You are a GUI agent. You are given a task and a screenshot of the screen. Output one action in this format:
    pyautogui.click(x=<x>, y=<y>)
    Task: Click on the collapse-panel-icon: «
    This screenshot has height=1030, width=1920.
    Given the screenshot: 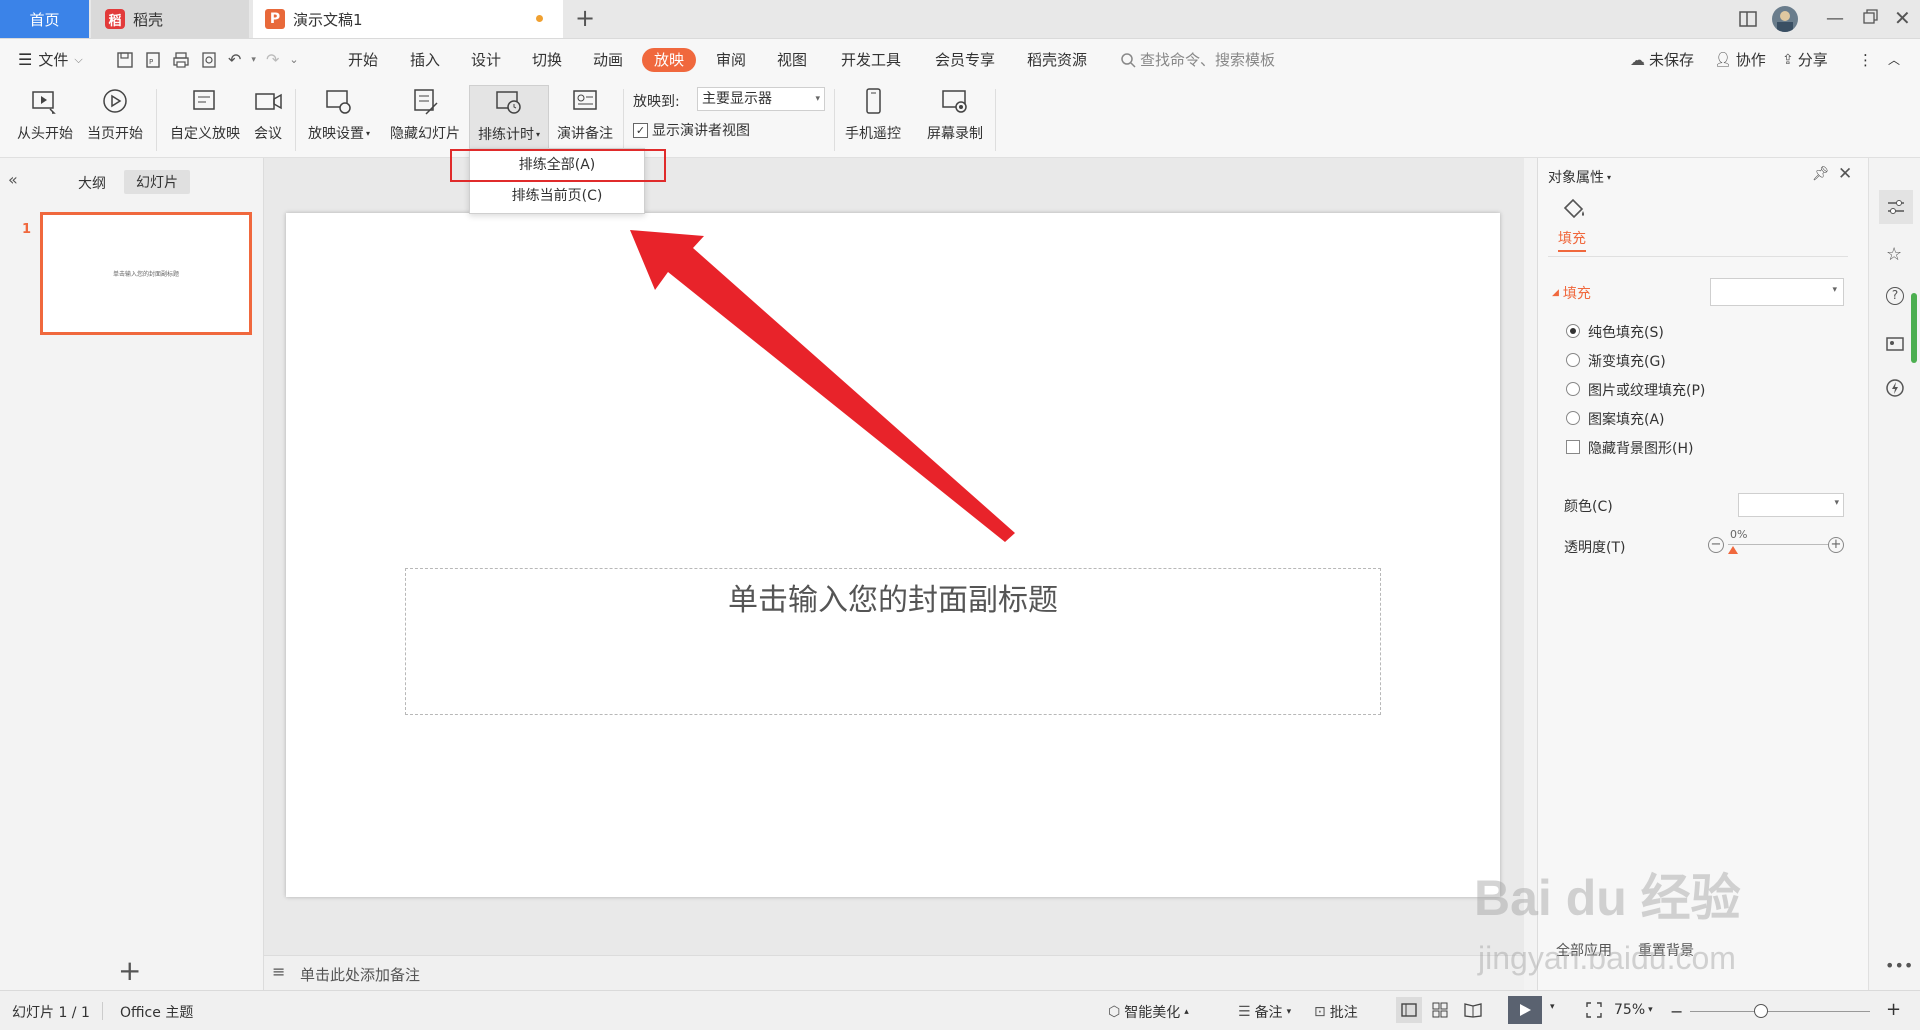 What is the action you would take?
    pyautogui.click(x=13, y=179)
    